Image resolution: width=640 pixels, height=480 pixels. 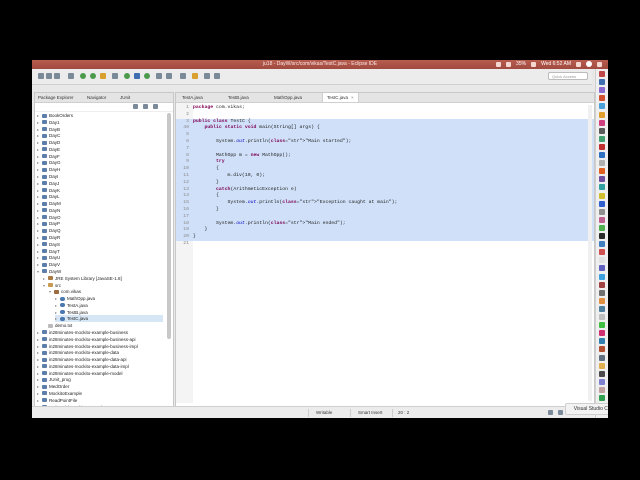 I want to click on code-line: 16 }, so click(x=385, y=210).